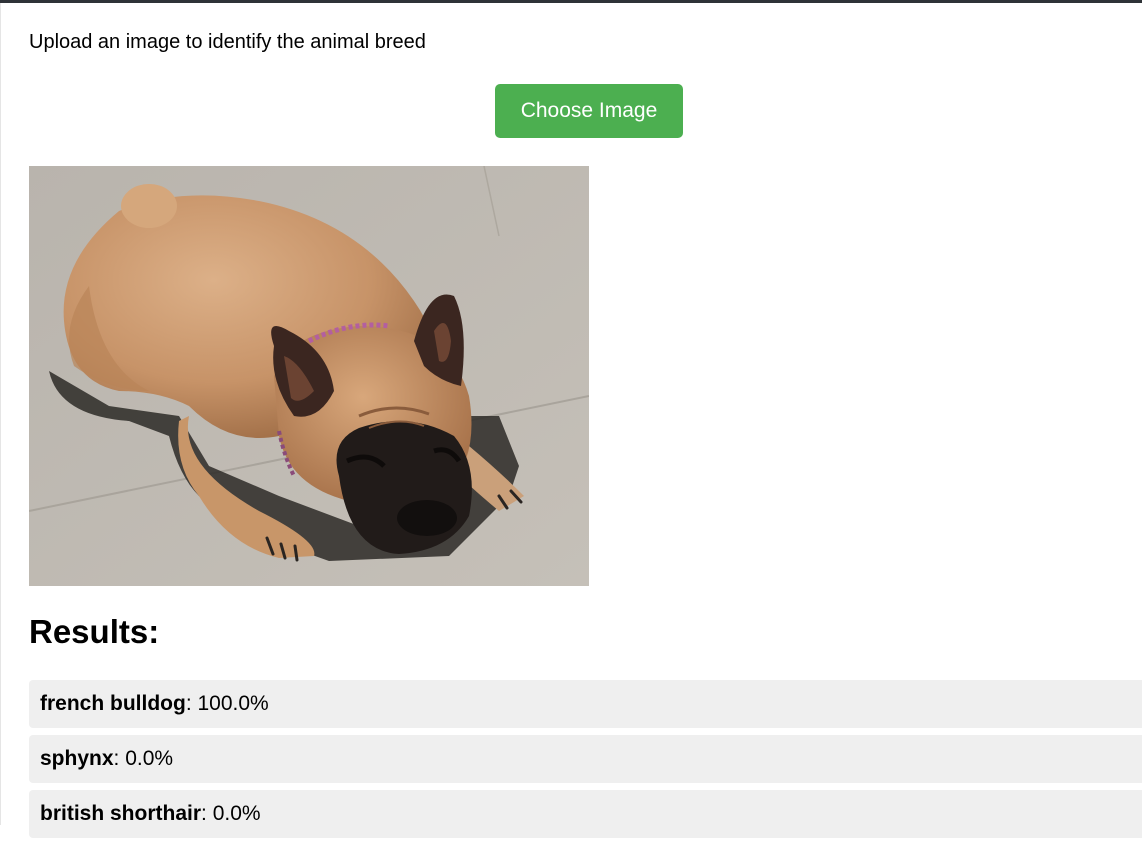 This screenshot has width=1142, height=845. What do you see at coordinates (113, 703) in the screenshot?
I see `result-breed: french bulldog` at bounding box center [113, 703].